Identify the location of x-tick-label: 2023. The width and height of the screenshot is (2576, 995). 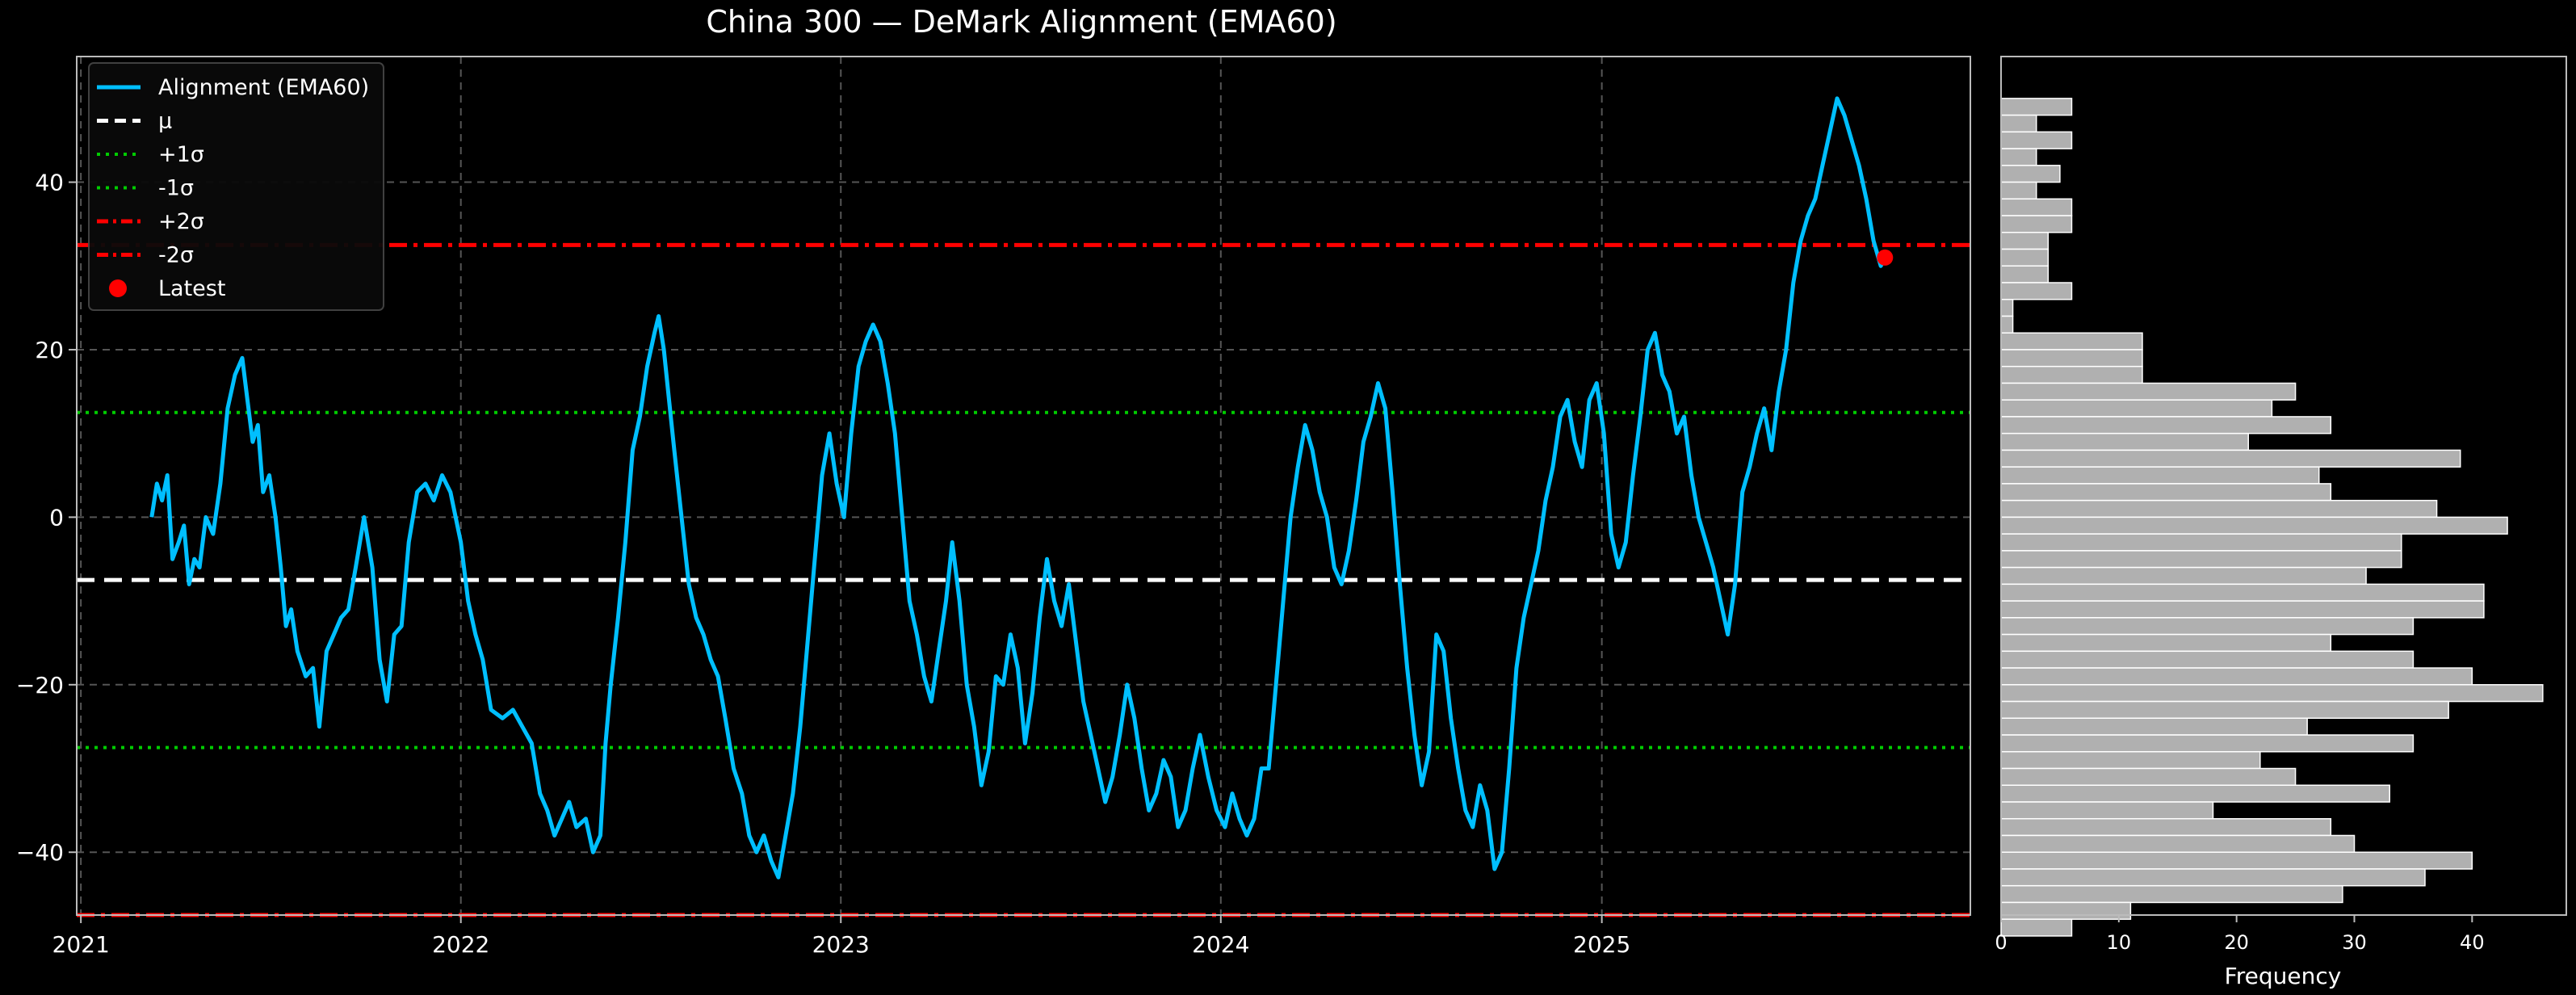
(841, 944).